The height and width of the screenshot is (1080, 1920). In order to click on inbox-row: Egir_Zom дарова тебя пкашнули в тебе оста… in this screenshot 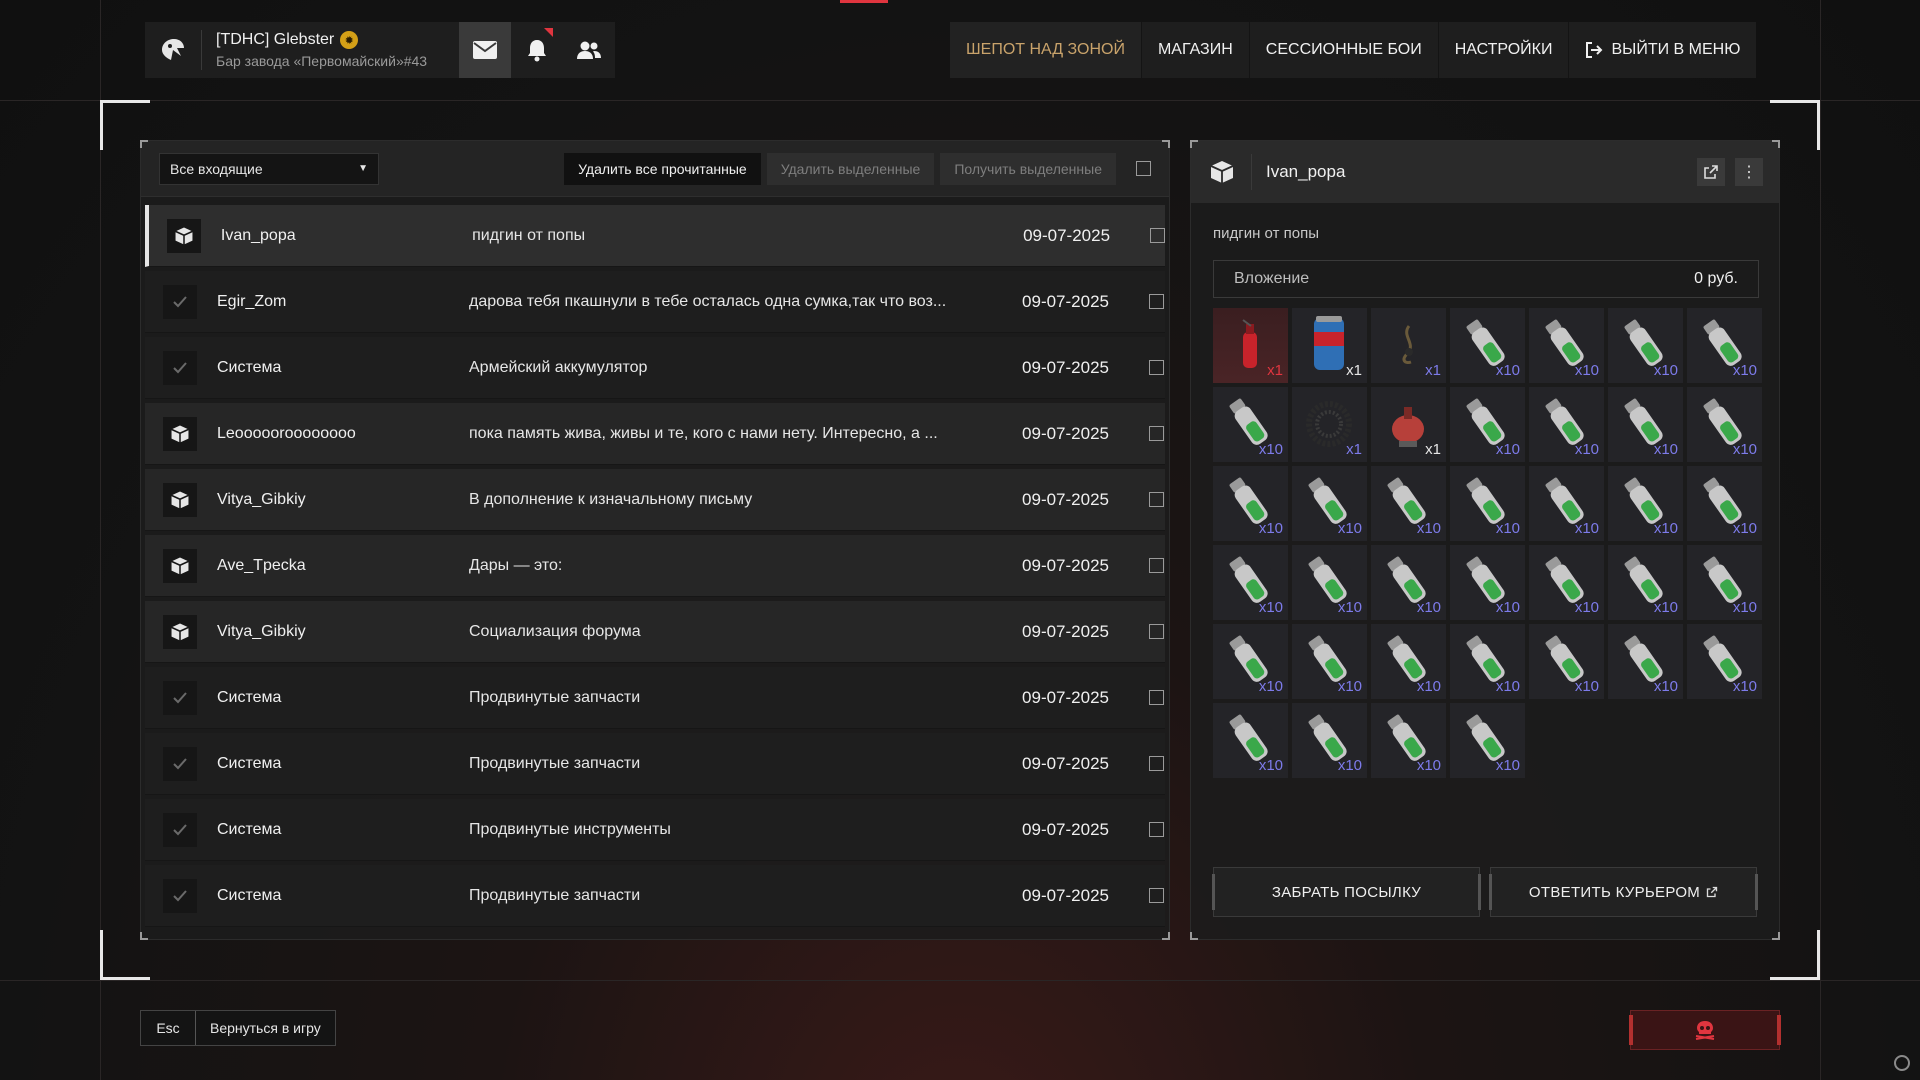, I will do `click(655, 302)`.